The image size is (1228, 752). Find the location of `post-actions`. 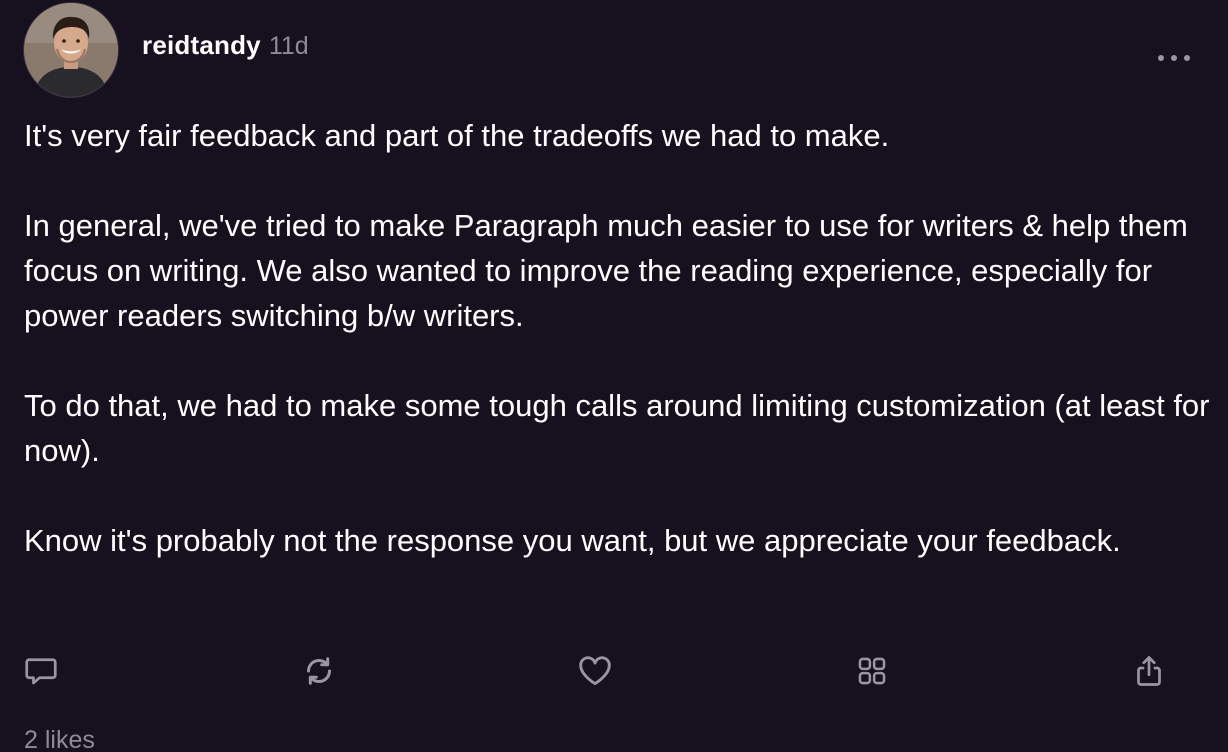

post-actions is located at coordinates (614, 671).